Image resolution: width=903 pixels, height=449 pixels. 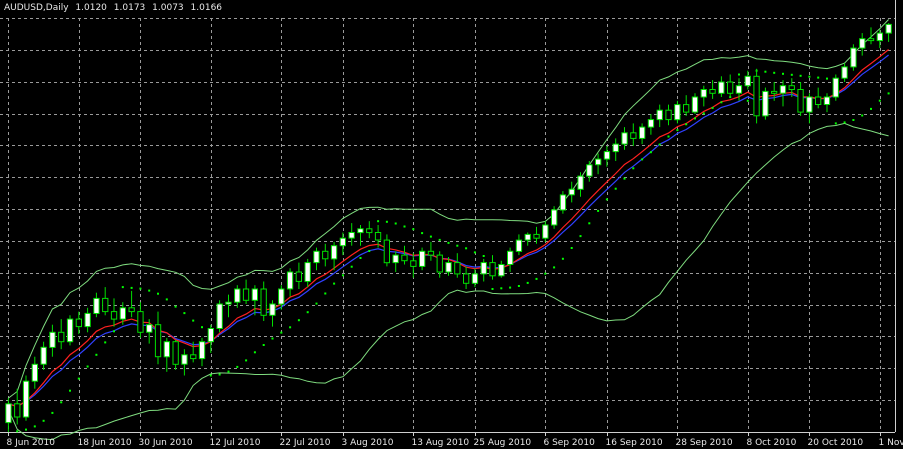 What do you see at coordinates (91, 8) in the screenshot?
I see `ohlc-open: 1.0120` at bounding box center [91, 8].